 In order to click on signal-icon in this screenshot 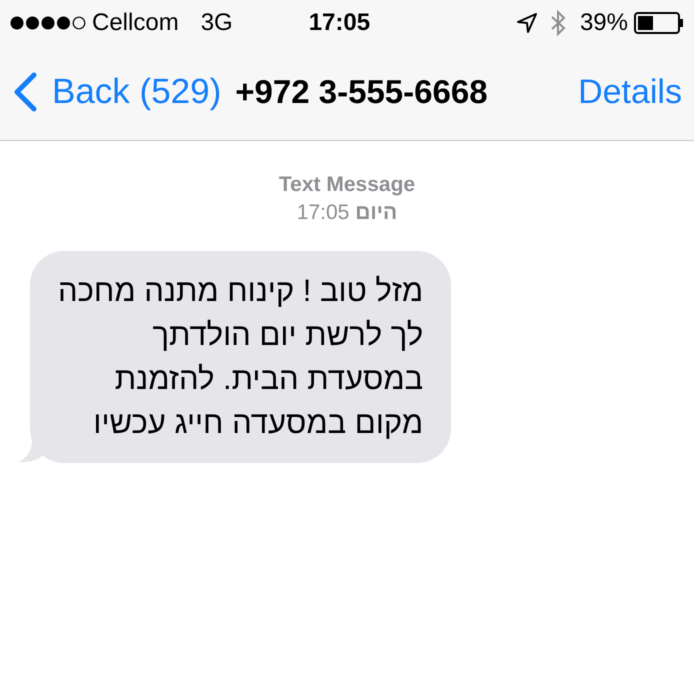, I will do `click(48, 23)`.